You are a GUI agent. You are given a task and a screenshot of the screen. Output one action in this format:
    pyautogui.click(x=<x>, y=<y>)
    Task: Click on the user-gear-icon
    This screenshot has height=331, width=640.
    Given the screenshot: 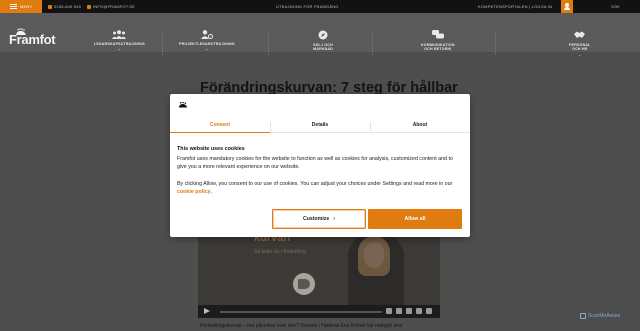 What is the action you would take?
    pyautogui.click(x=206, y=34)
    